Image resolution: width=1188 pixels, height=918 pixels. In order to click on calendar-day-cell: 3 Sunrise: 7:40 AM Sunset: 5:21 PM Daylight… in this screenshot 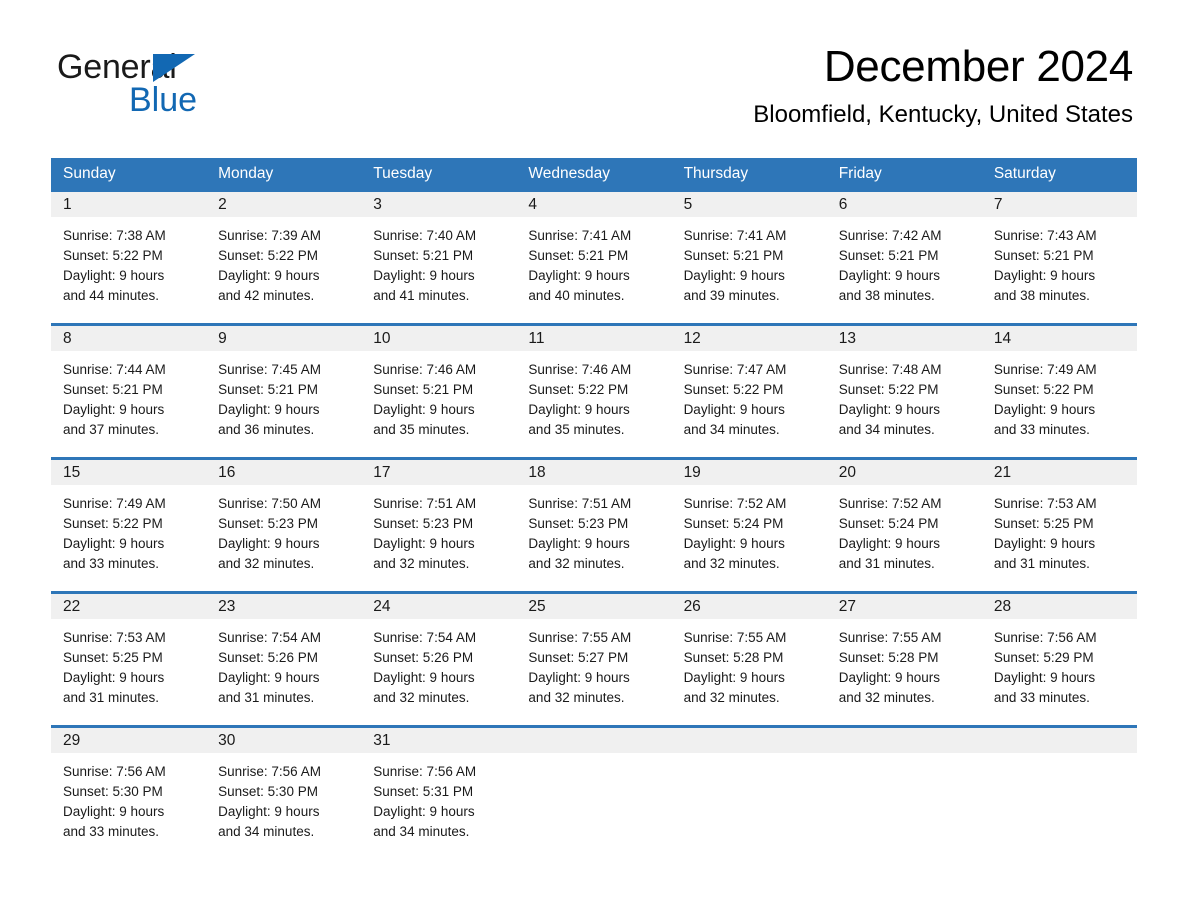, I will do `click(439, 257)`.